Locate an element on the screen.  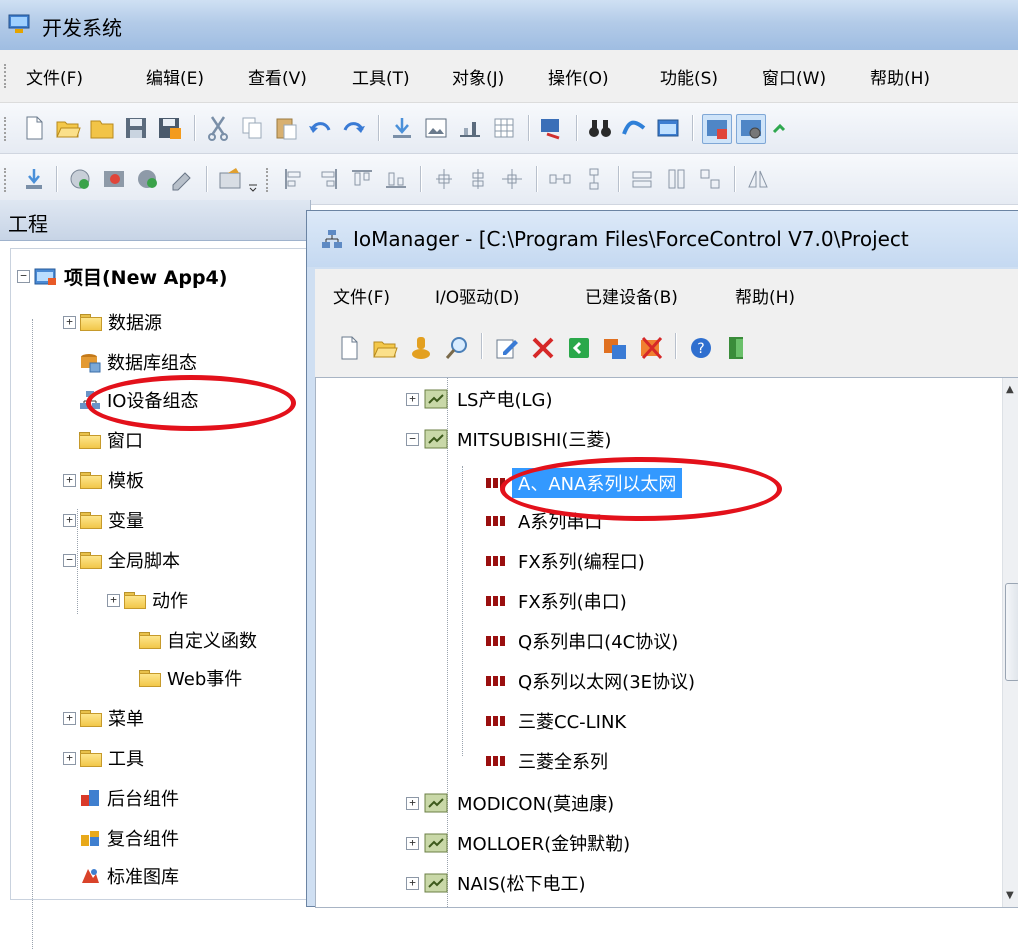
space-horizontal-icon is located at coordinates (560, 179).